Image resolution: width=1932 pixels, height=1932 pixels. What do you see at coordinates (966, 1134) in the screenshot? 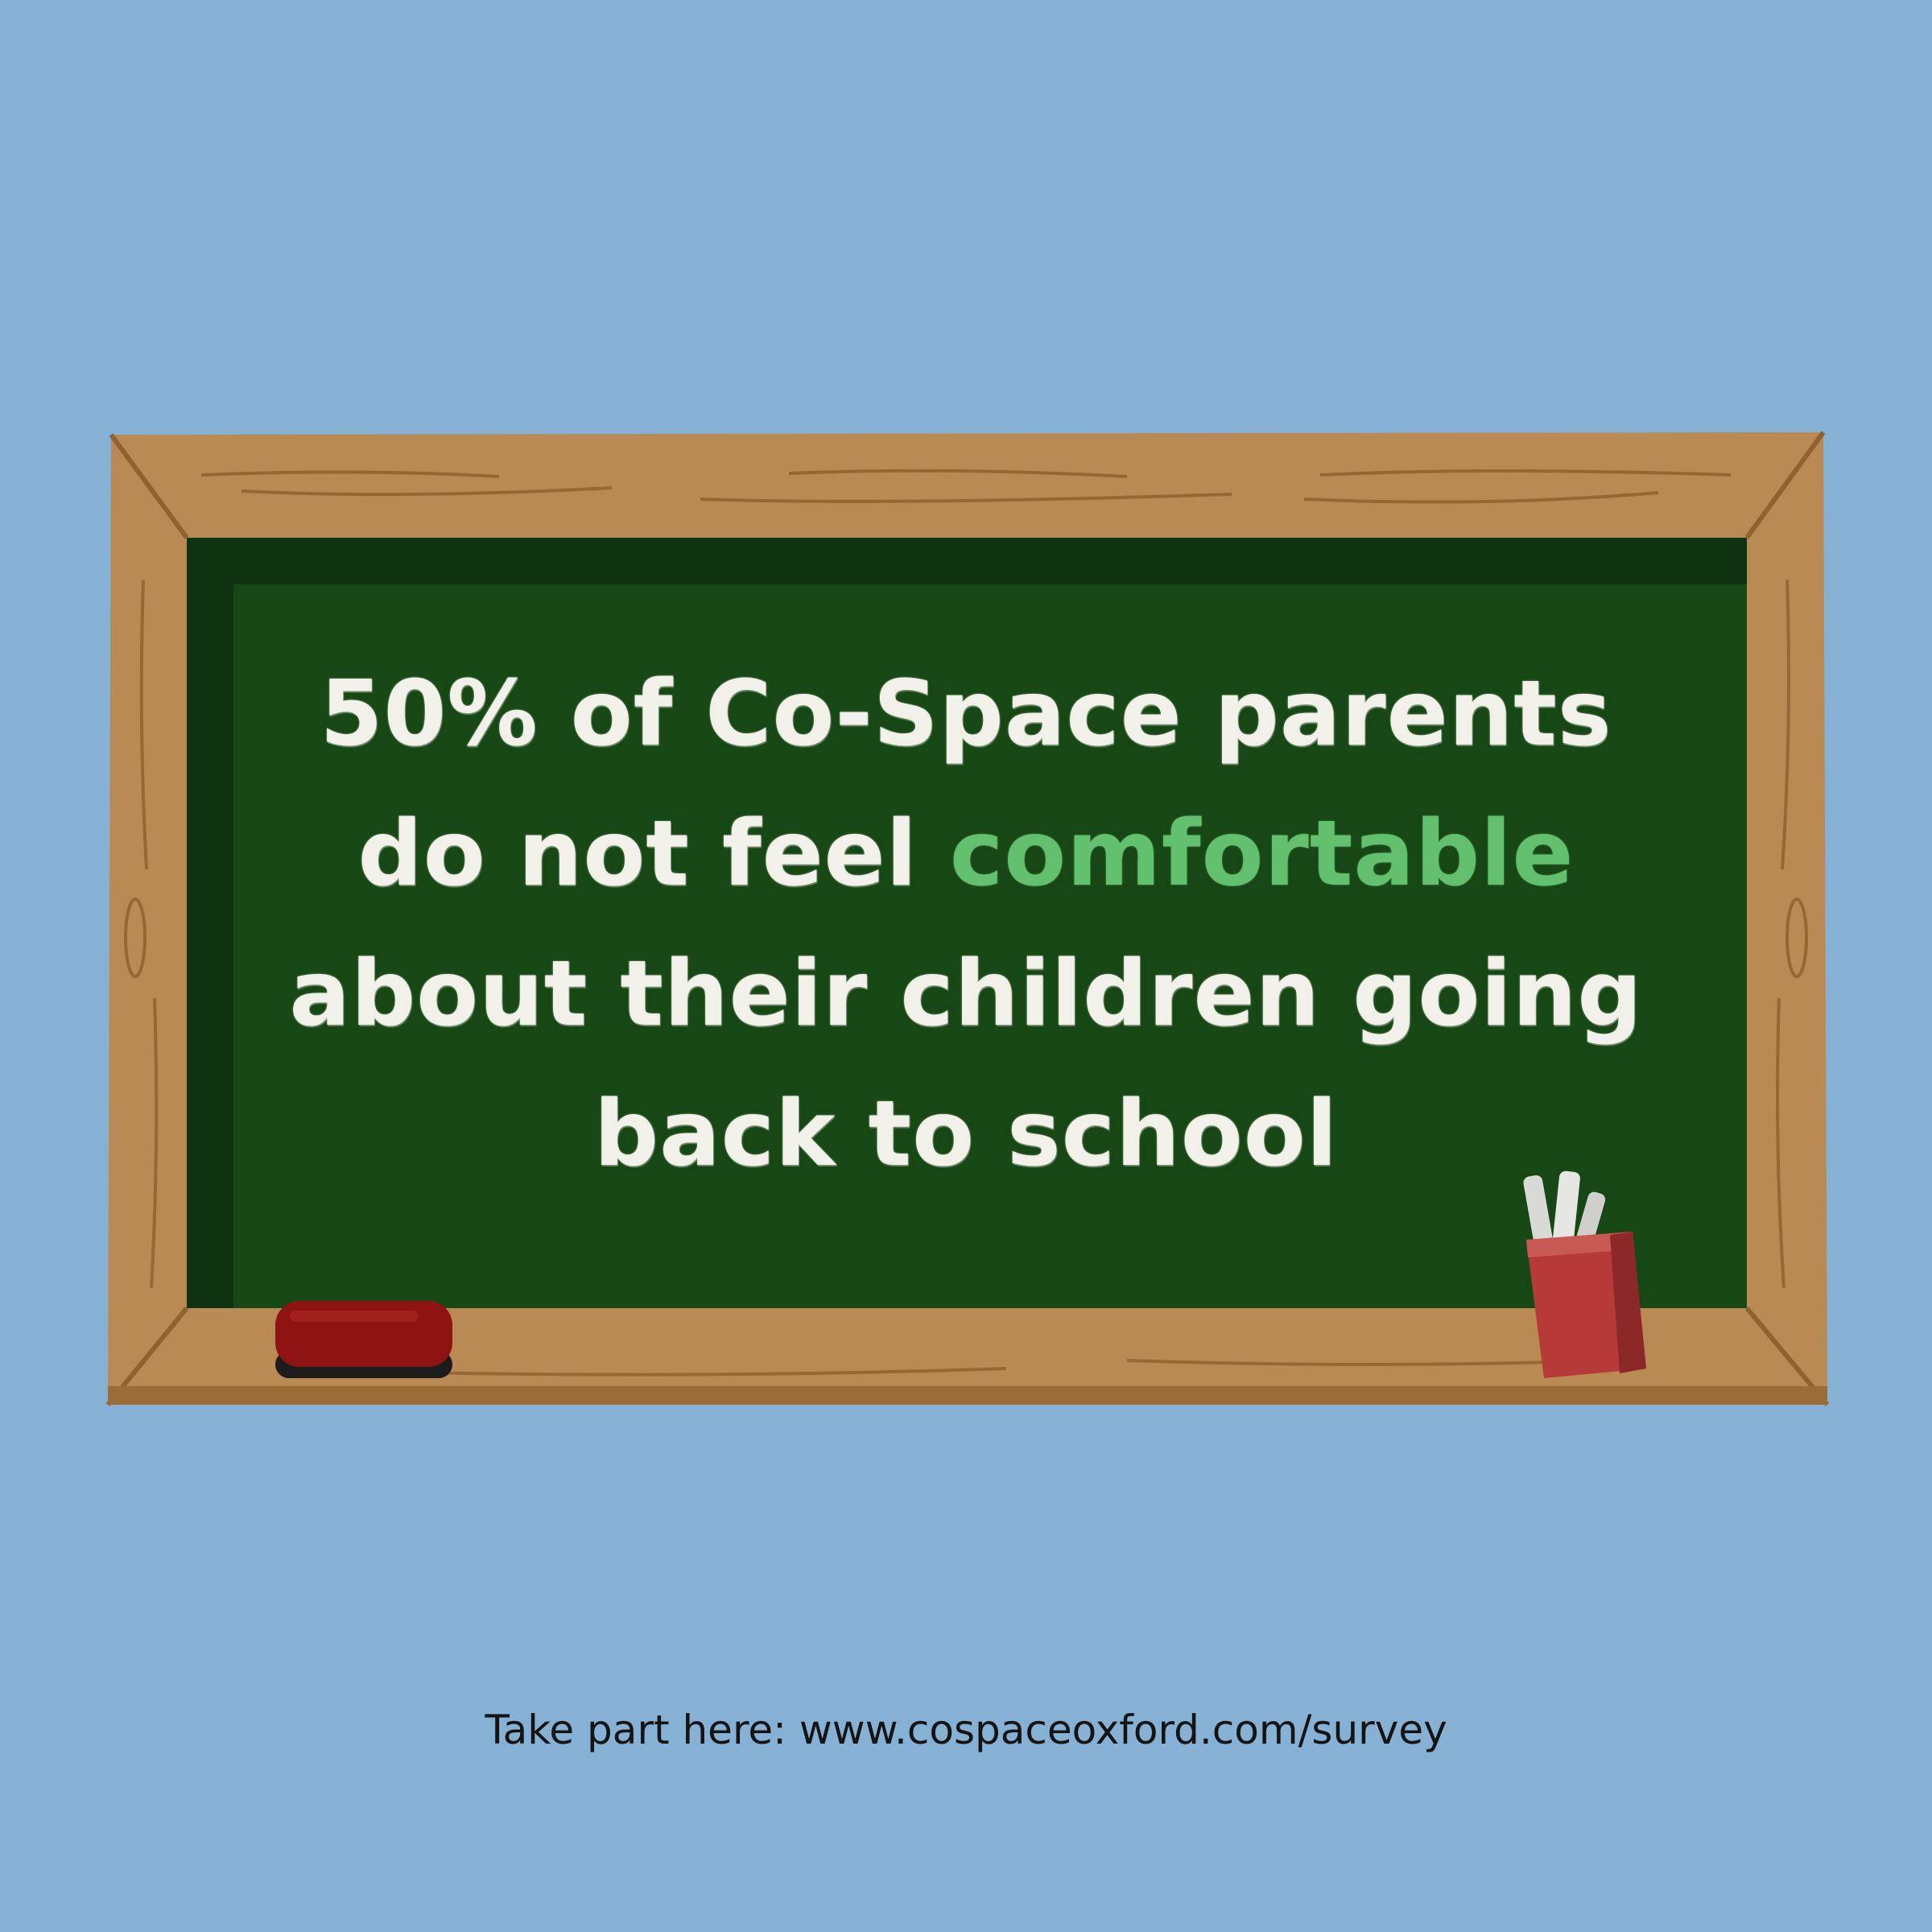
I see `message-line-4: back to school` at bounding box center [966, 1134].